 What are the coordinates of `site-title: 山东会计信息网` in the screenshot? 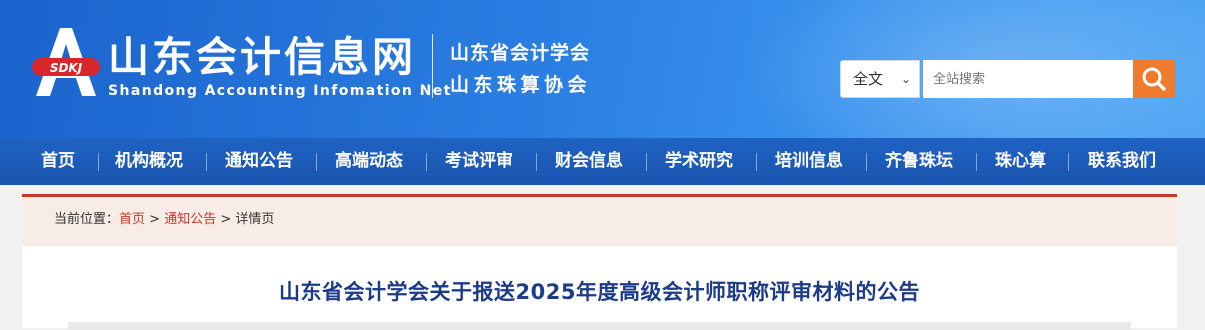 It's located at (262, 57).